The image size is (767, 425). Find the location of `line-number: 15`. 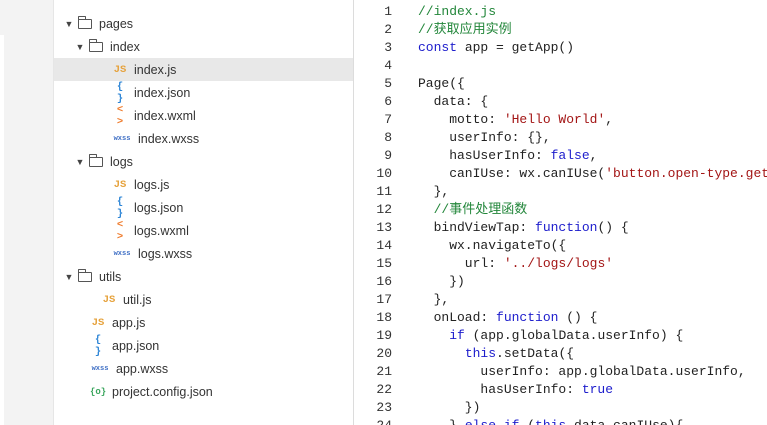

line-number: 15 is located at coordinates (384, 263).